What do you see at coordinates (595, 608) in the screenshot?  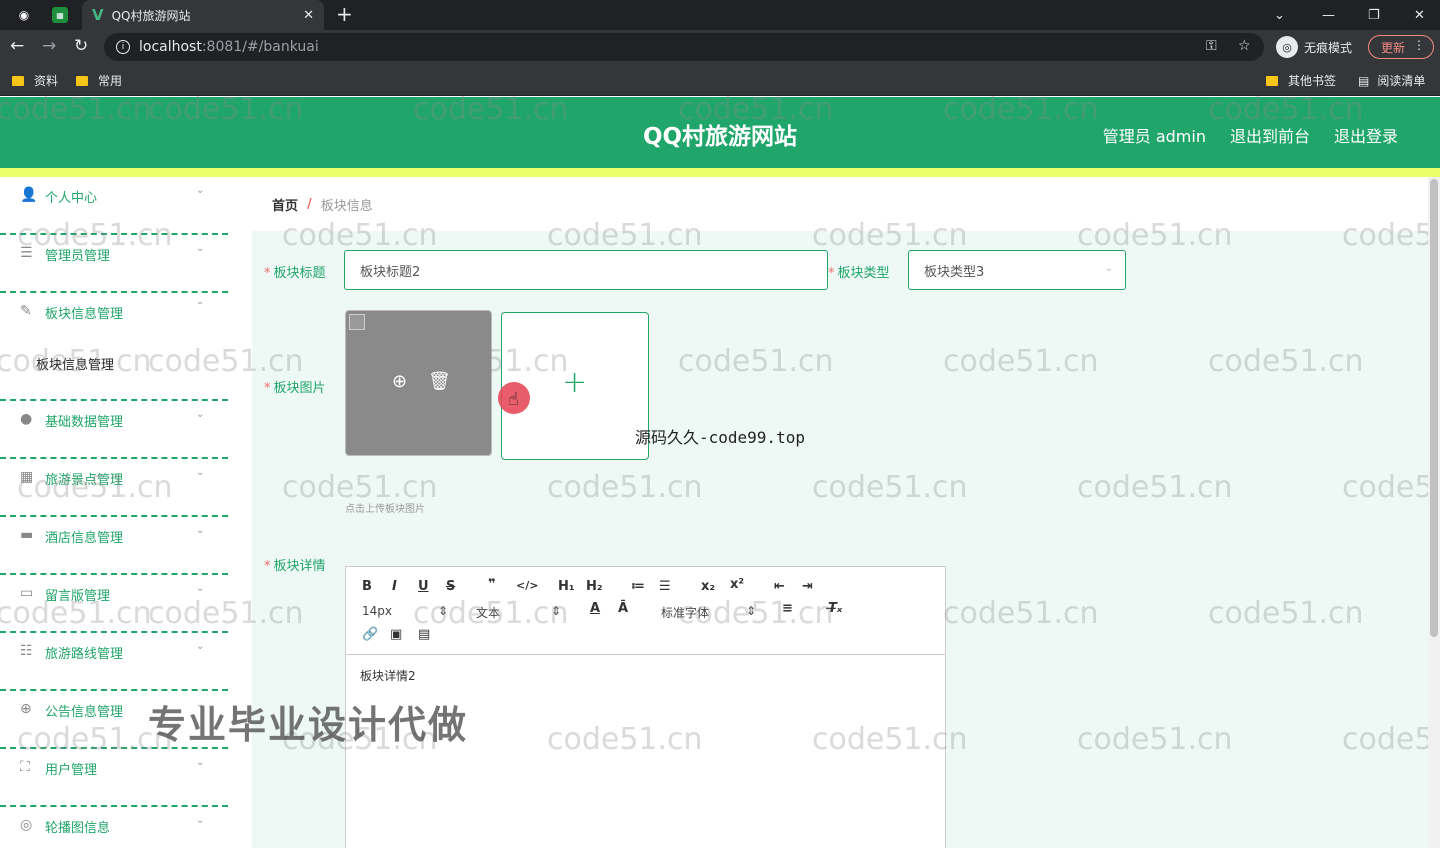 I see `font-color-icon: A` at bounding box center [595, 608].